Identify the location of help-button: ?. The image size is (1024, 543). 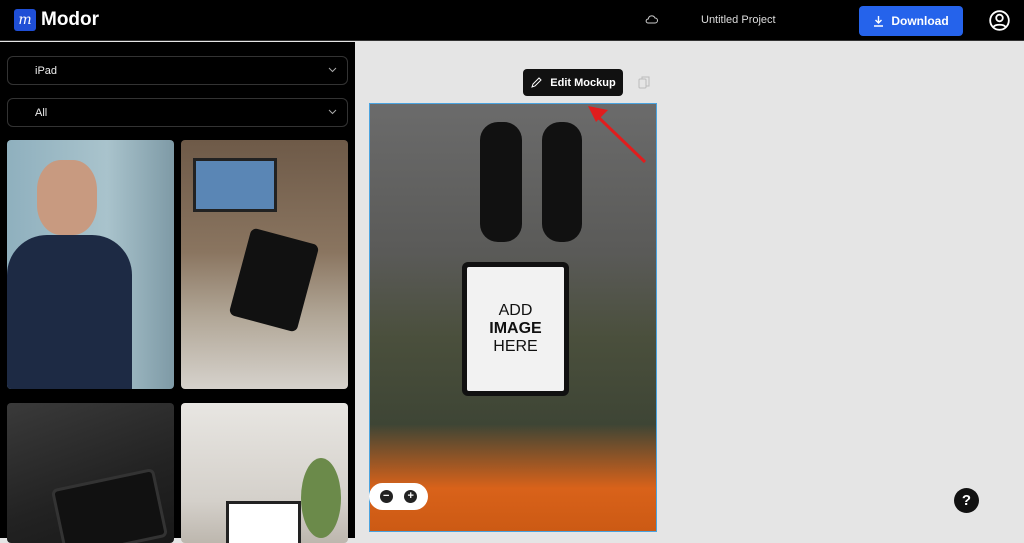
(966, 500).